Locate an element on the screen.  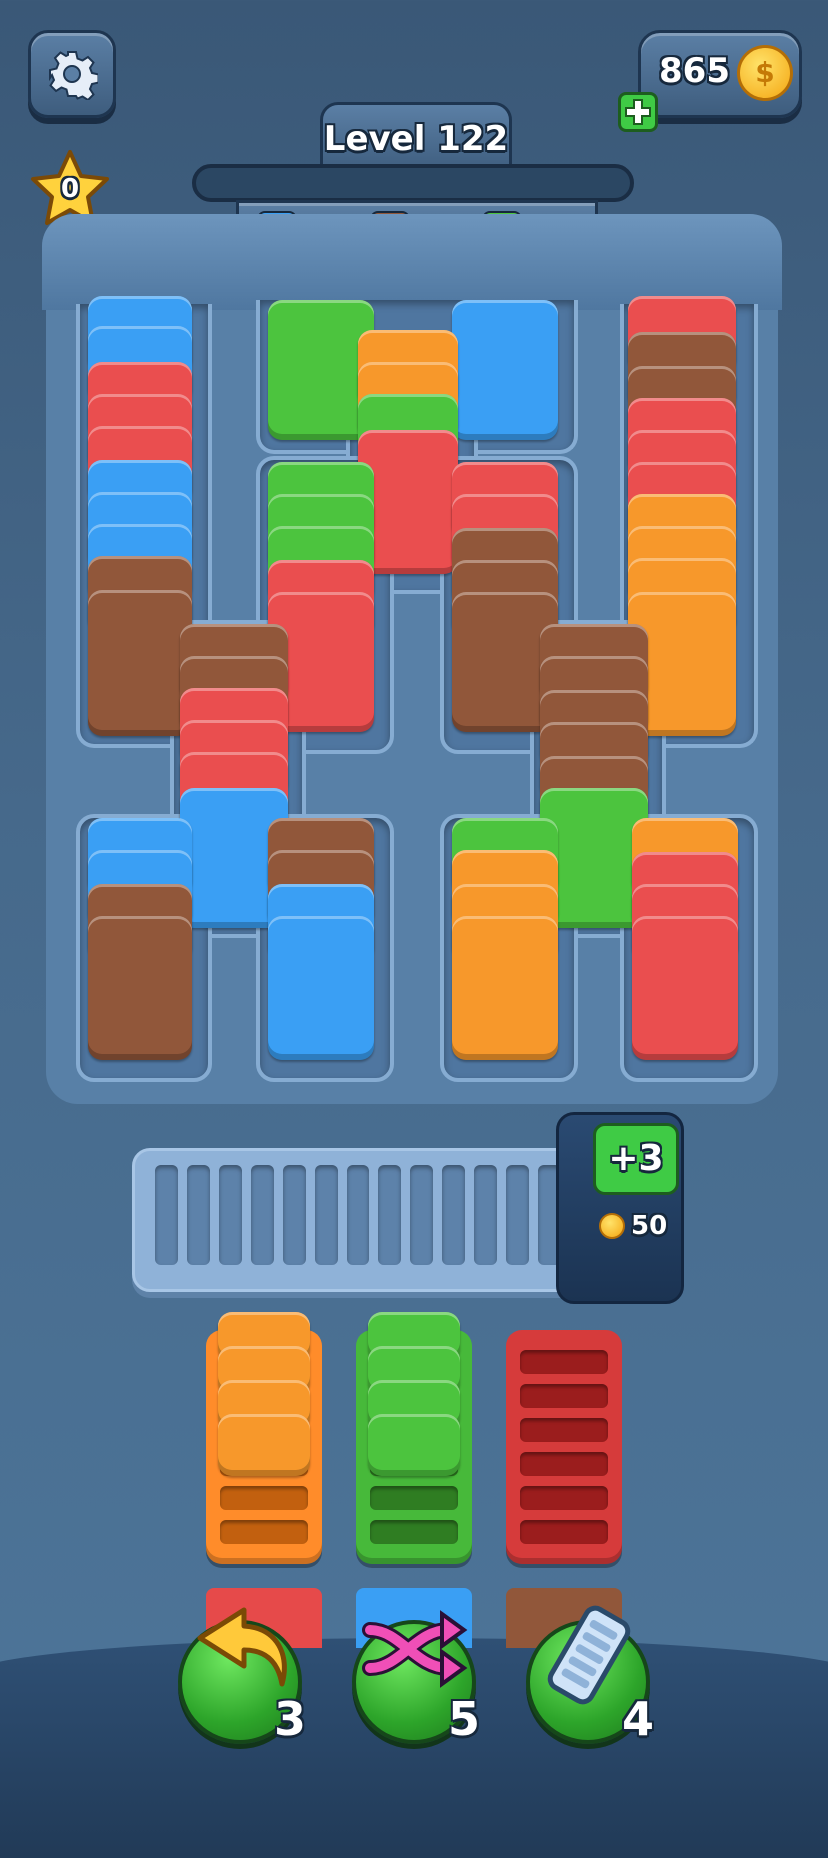
collector-red is located at coordinates (564, 1447).